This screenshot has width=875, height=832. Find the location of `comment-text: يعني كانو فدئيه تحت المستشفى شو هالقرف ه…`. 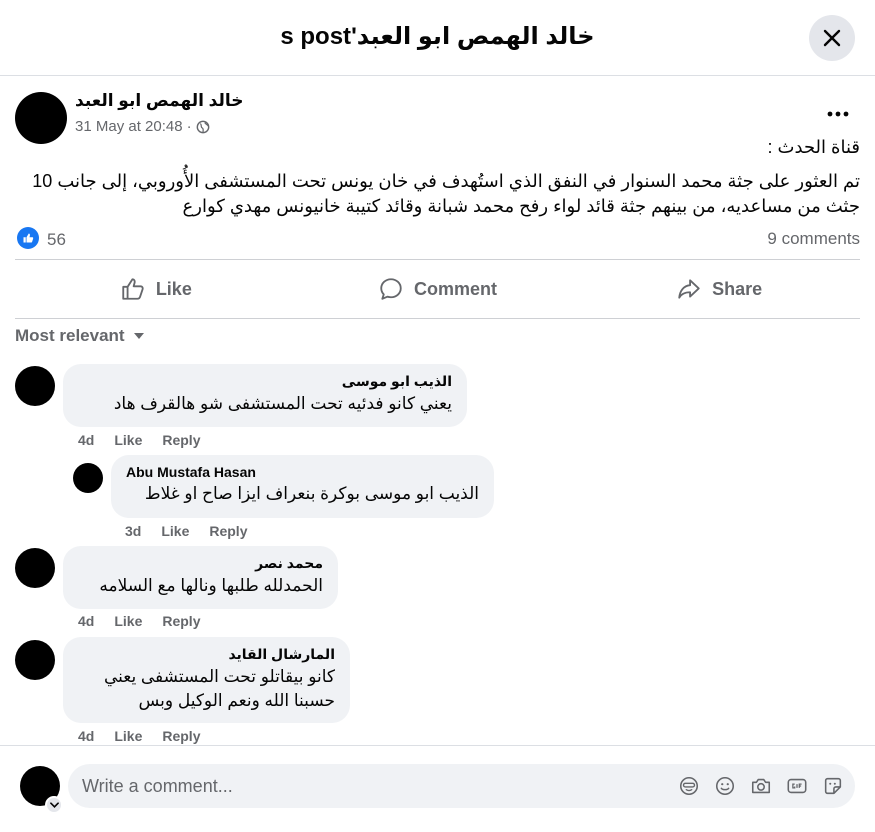

comment-text: يعني كانو فدئيه تحت المستشفى شو هالقرف ه… is located at coordinates (282, 403).